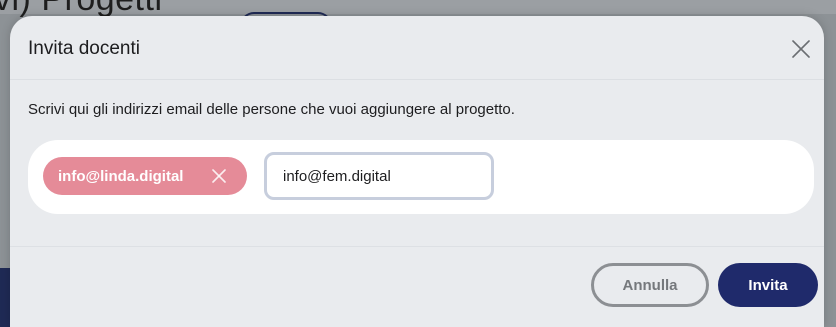  I want to click on remove-email-button, so click(219, 176).